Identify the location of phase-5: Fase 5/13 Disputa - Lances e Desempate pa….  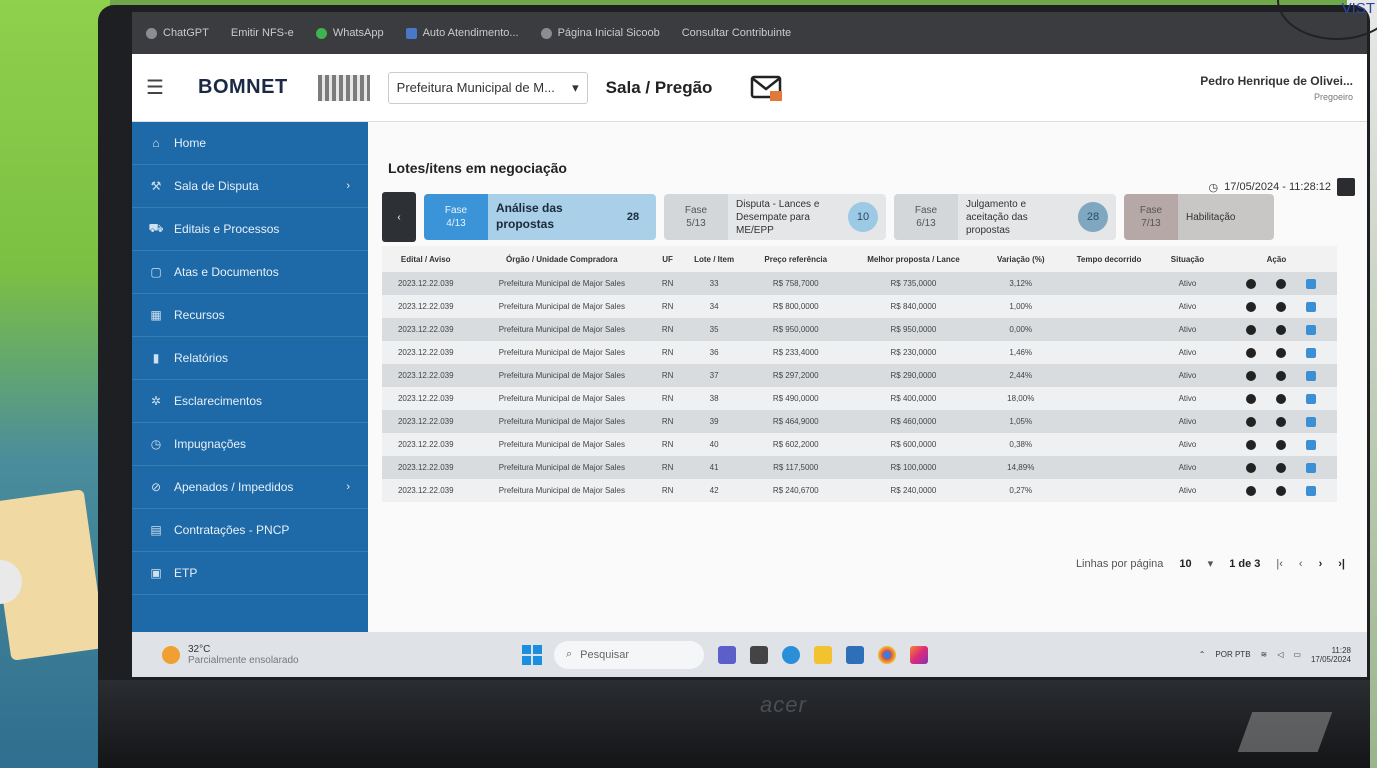
(775, 217).